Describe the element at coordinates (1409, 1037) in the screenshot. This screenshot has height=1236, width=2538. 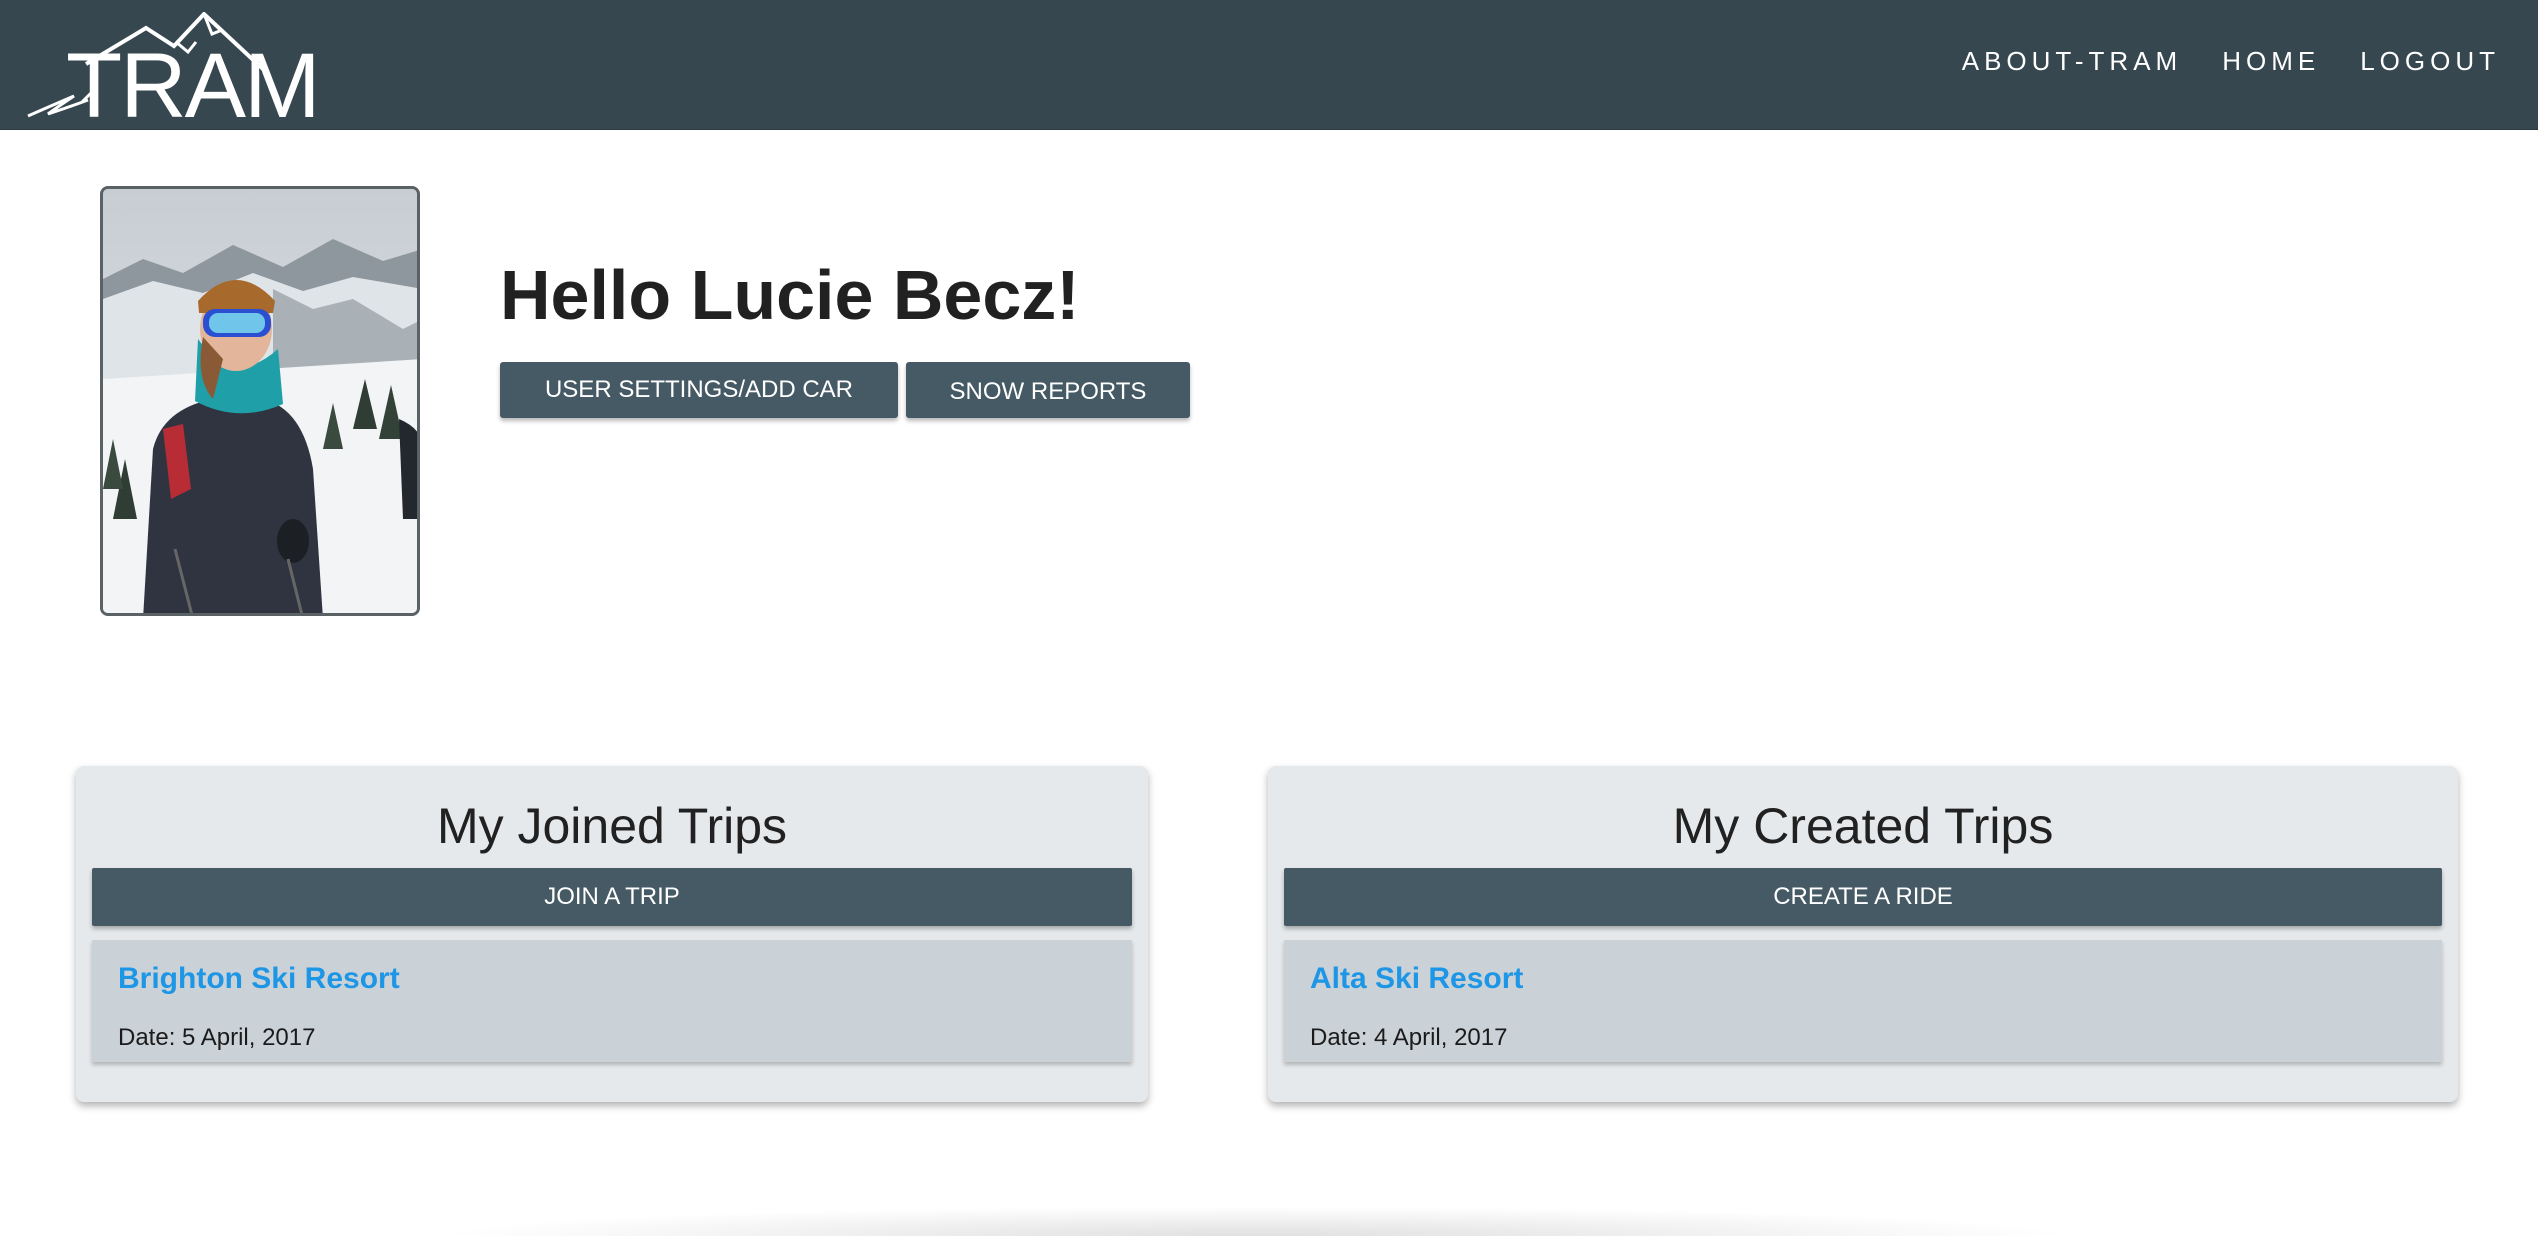
I see `trip-date: Date: 4 April, 2017` at that location.